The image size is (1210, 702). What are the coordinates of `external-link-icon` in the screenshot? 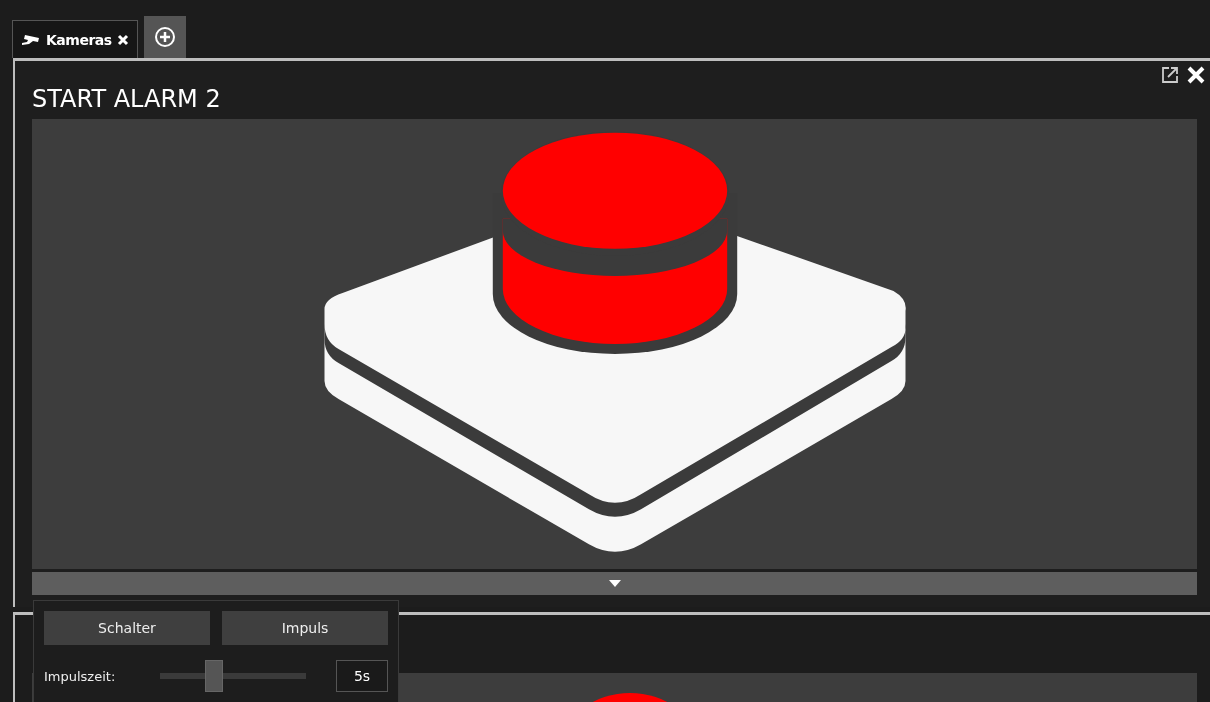 It's located at (1170, 75).